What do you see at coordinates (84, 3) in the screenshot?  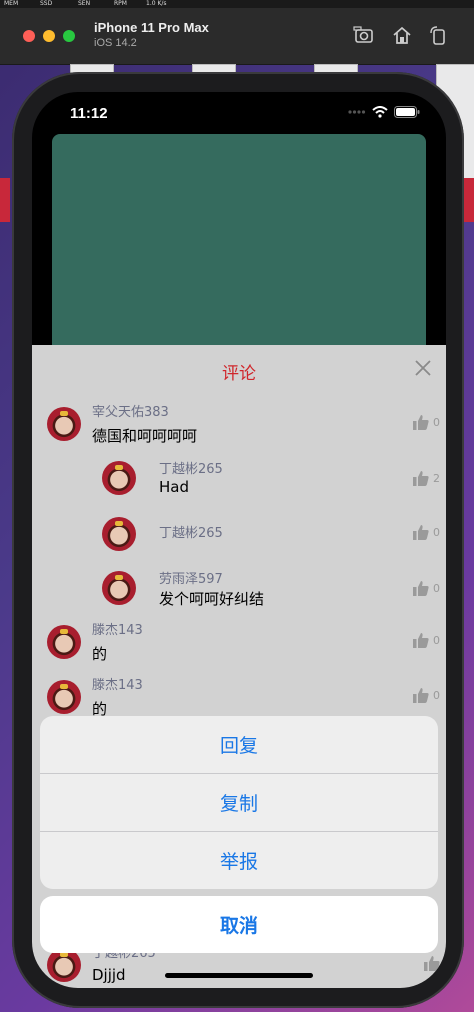 I see `menu-stat: SEN` at bounding box center [84, 3].